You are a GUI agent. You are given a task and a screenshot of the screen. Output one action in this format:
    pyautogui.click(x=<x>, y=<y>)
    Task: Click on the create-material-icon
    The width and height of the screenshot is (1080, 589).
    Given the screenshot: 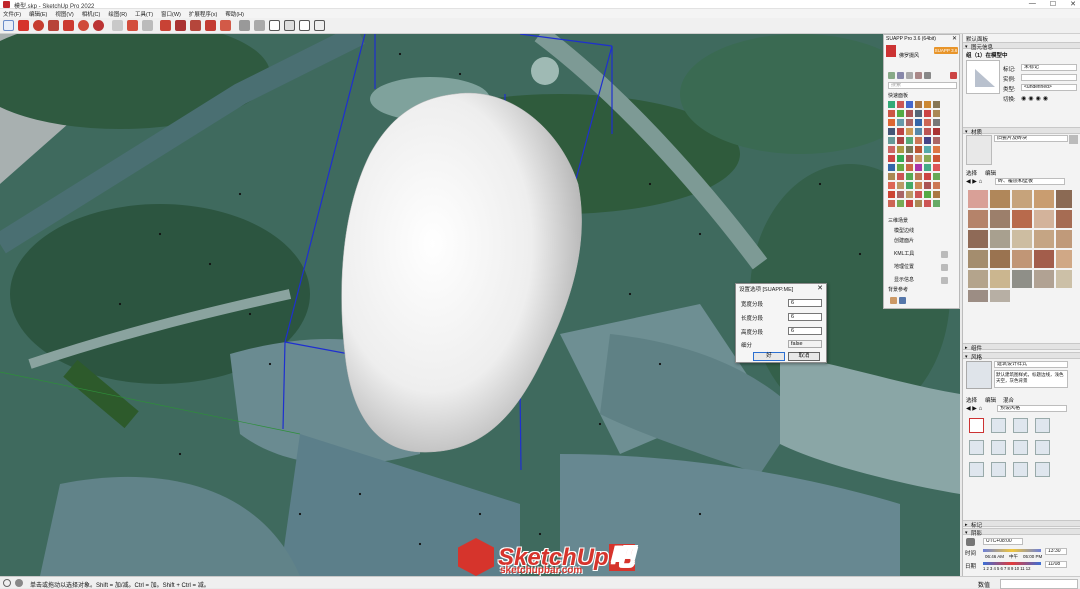 What is the action you would take?
    pyautogui.click(x=1073, y=139)
    